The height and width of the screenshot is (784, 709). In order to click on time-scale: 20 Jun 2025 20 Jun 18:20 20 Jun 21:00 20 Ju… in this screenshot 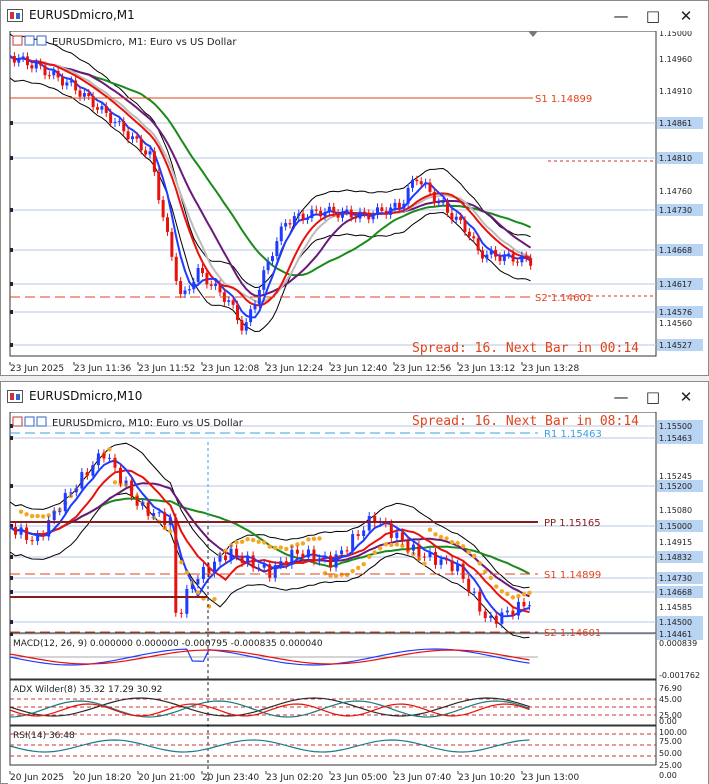, I will do `click(294, 777)`.